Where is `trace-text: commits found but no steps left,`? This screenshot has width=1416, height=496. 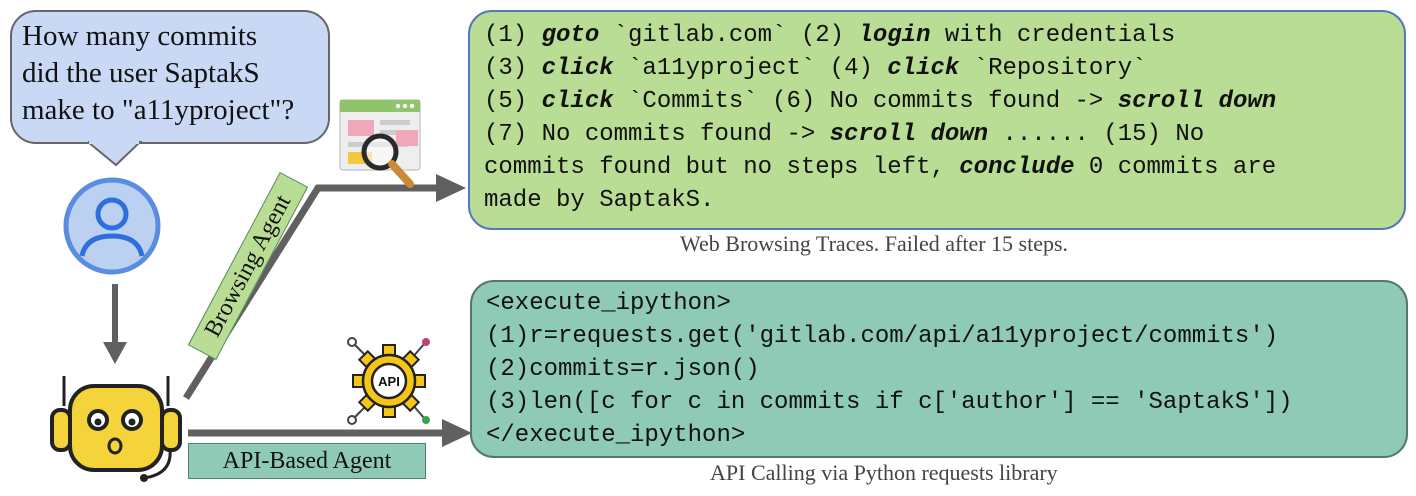
trace-text: commits found but no steps left, is located at coordinates (722, 167).